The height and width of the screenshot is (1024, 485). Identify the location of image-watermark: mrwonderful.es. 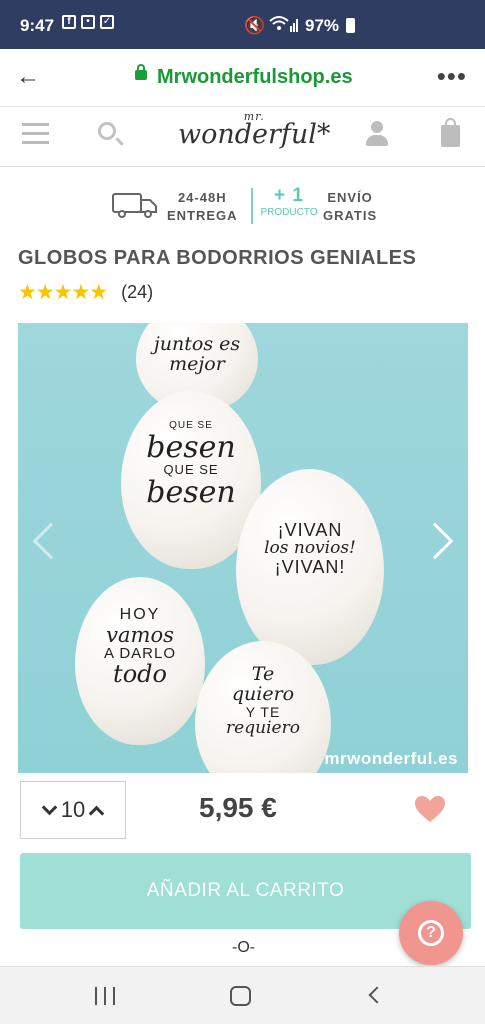
(391, 758).